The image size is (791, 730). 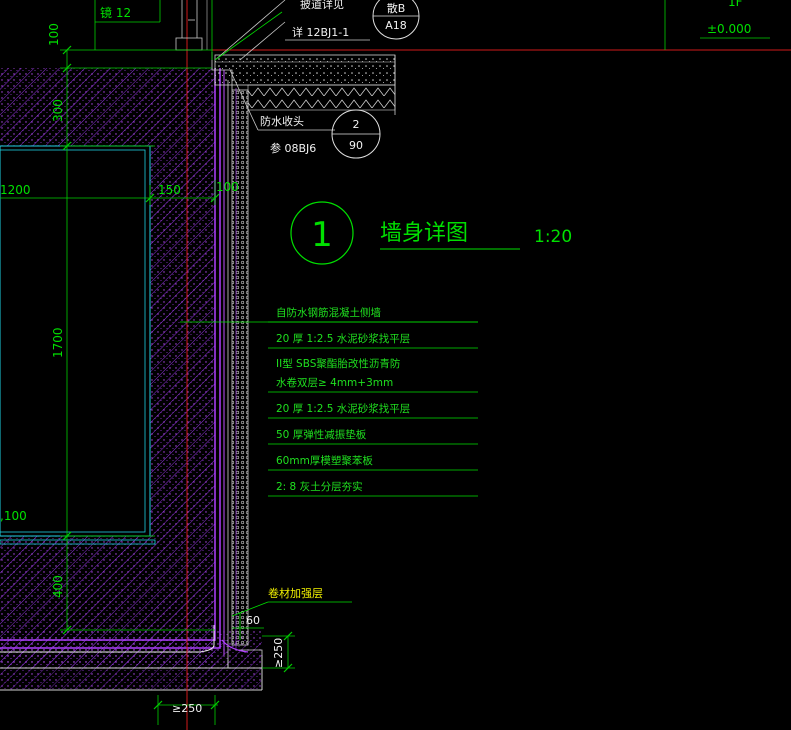 What do you see at coordinates (295, 593) in the screenshot?
I see `reinforce-label: 卷材加强层` at bounding box center [295, 593].